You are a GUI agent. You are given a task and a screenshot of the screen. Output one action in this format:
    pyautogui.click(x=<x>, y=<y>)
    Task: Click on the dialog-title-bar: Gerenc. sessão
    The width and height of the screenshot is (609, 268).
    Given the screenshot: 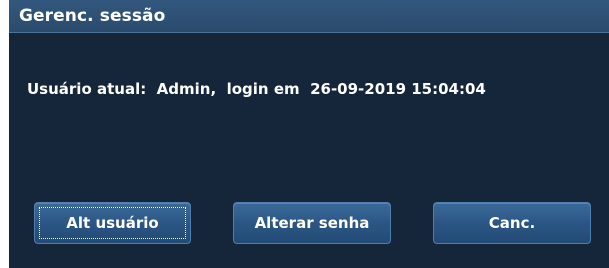 What is the action you would take?
    pyautogui.click(x=309, y=16)
    